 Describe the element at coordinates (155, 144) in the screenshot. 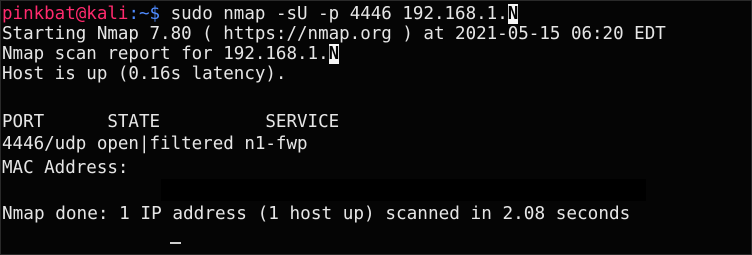

I see `output-table-row: 4446/udp open|filtered n1-fwp` at that location.